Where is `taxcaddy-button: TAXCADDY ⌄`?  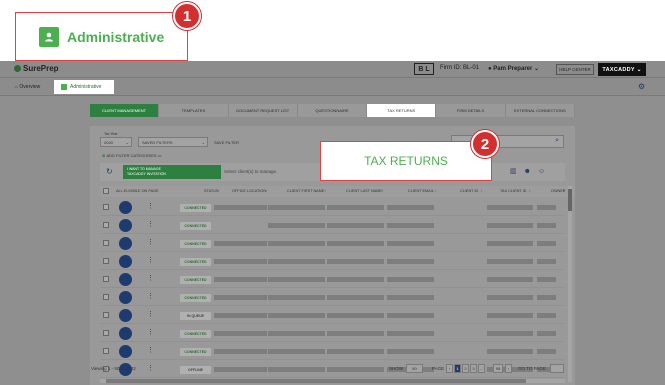
taxcaddy-button: TAXCADDY ⌄ is located at coordinates (622, 69).